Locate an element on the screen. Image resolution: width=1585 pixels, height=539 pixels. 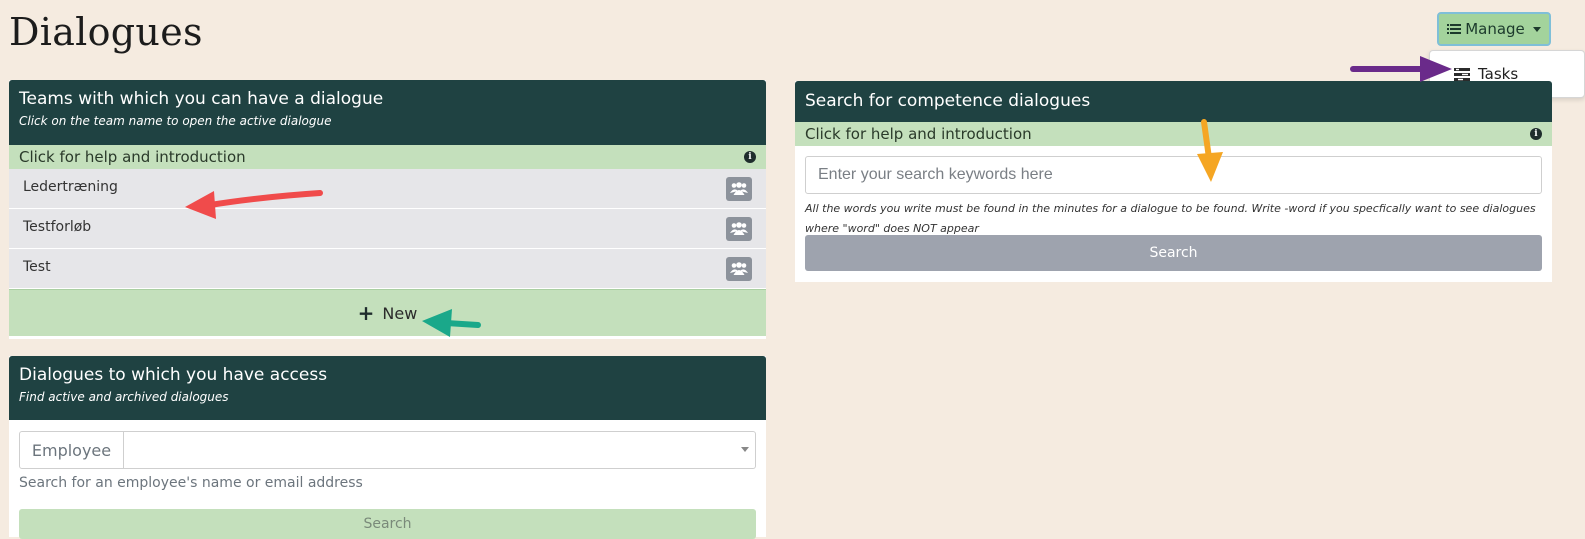
plus-icon: + is located at coordinates (366, 313).